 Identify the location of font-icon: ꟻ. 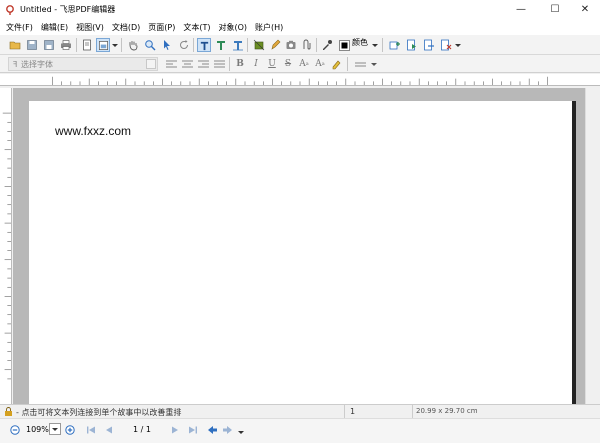
(15, 64).